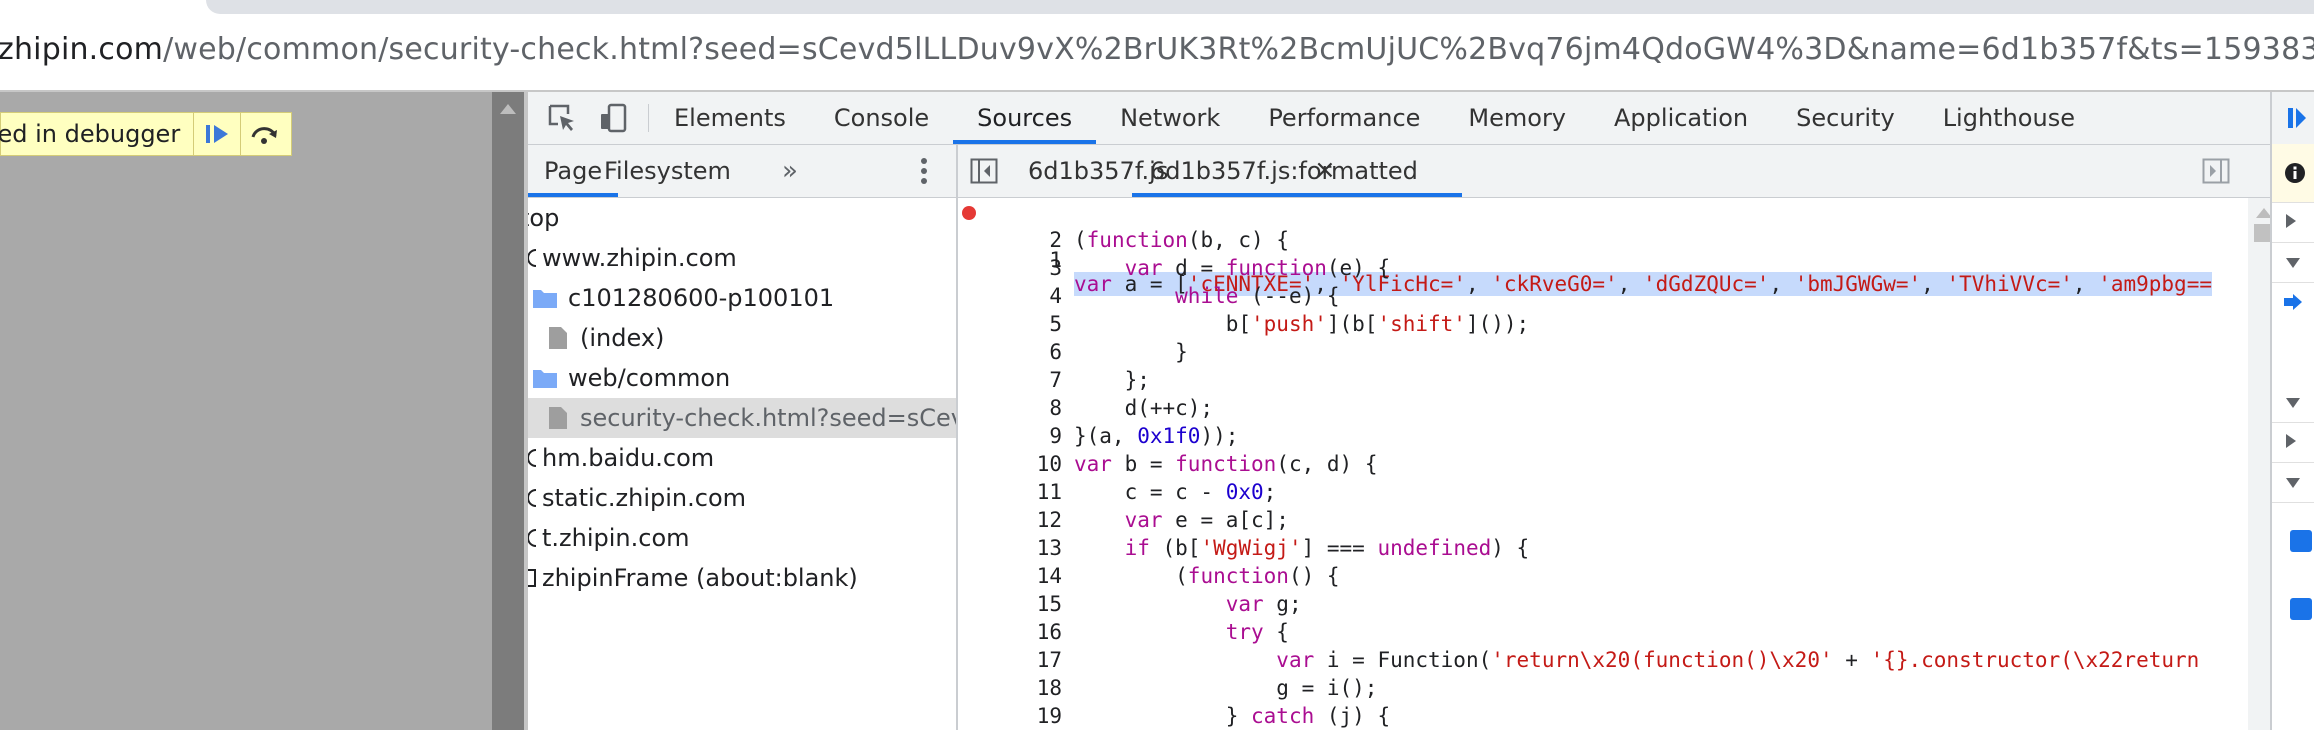  Describe the element at coordinates (1226, 688) in the screenshot. I see `line-source: g = i();` at that location.